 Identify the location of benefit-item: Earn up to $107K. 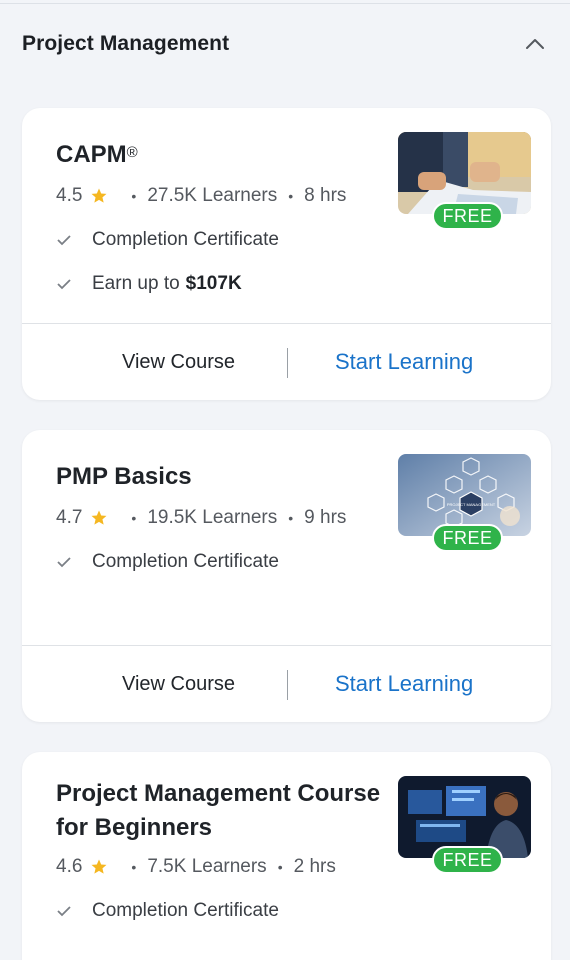
(303, 284).